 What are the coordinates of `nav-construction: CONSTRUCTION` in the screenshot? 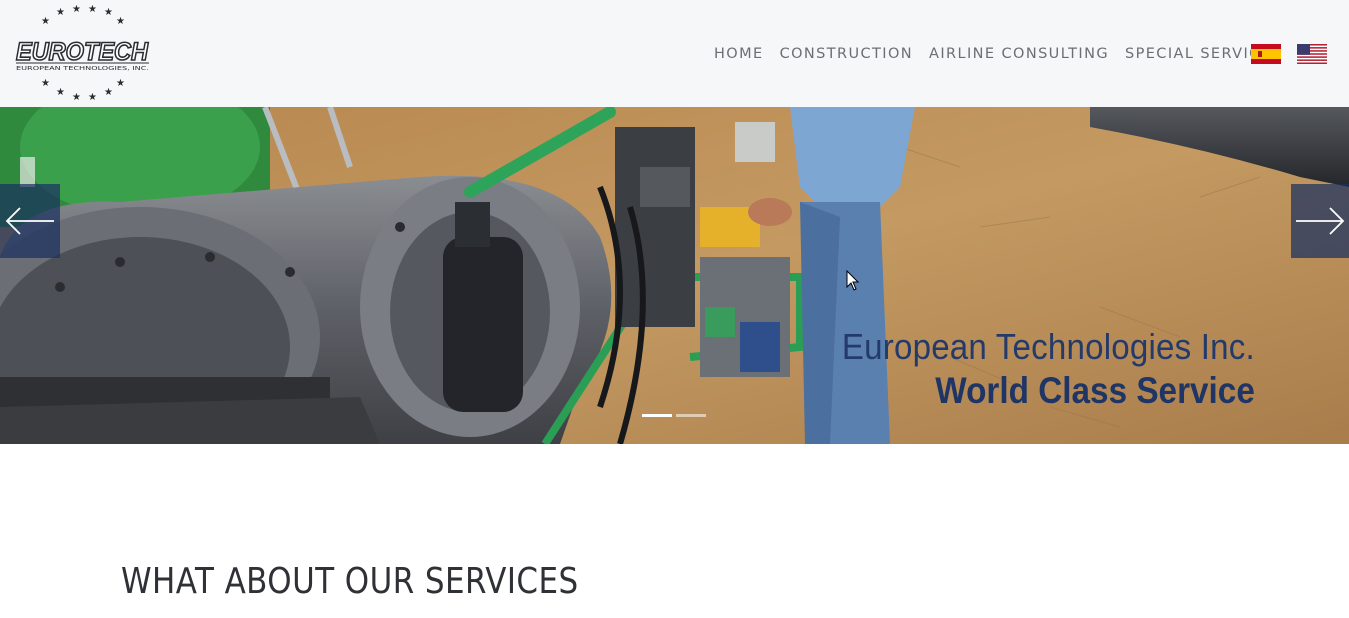 It's located at (846, 54).